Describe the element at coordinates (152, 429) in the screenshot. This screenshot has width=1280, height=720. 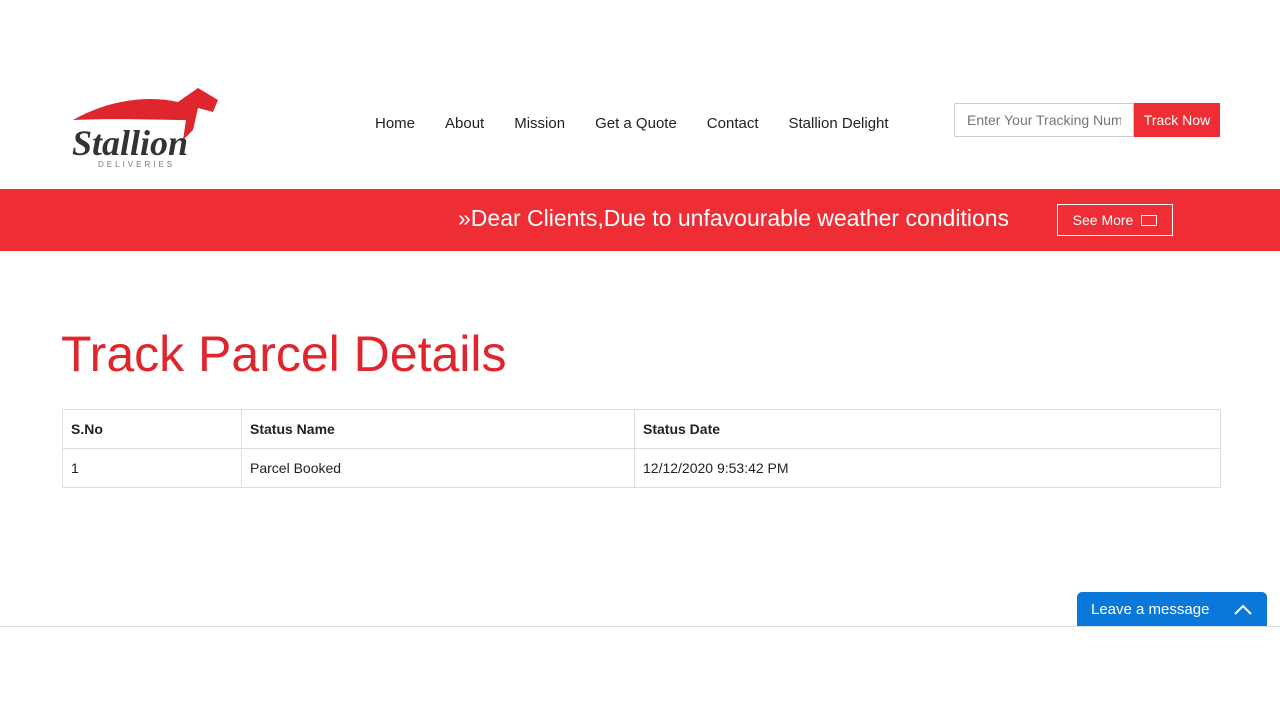
I see `column-header: S.No` at that location.